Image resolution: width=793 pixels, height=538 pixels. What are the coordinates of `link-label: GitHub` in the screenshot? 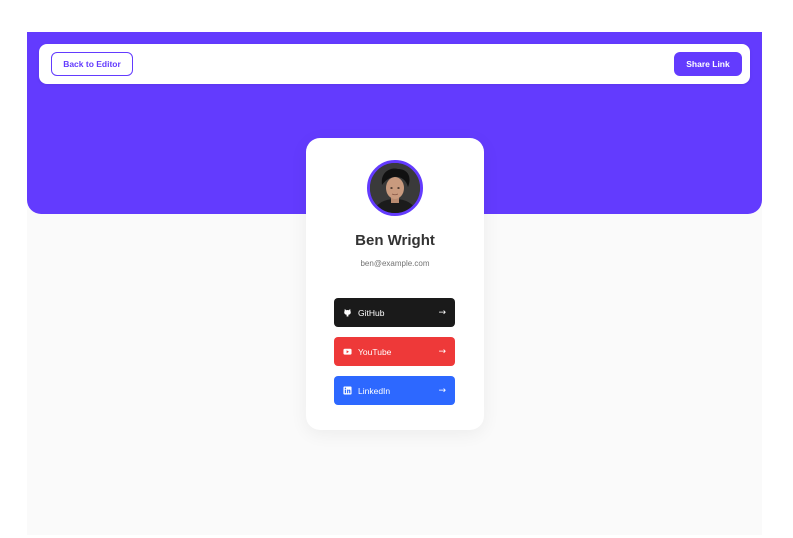 It's located at (371, 312).